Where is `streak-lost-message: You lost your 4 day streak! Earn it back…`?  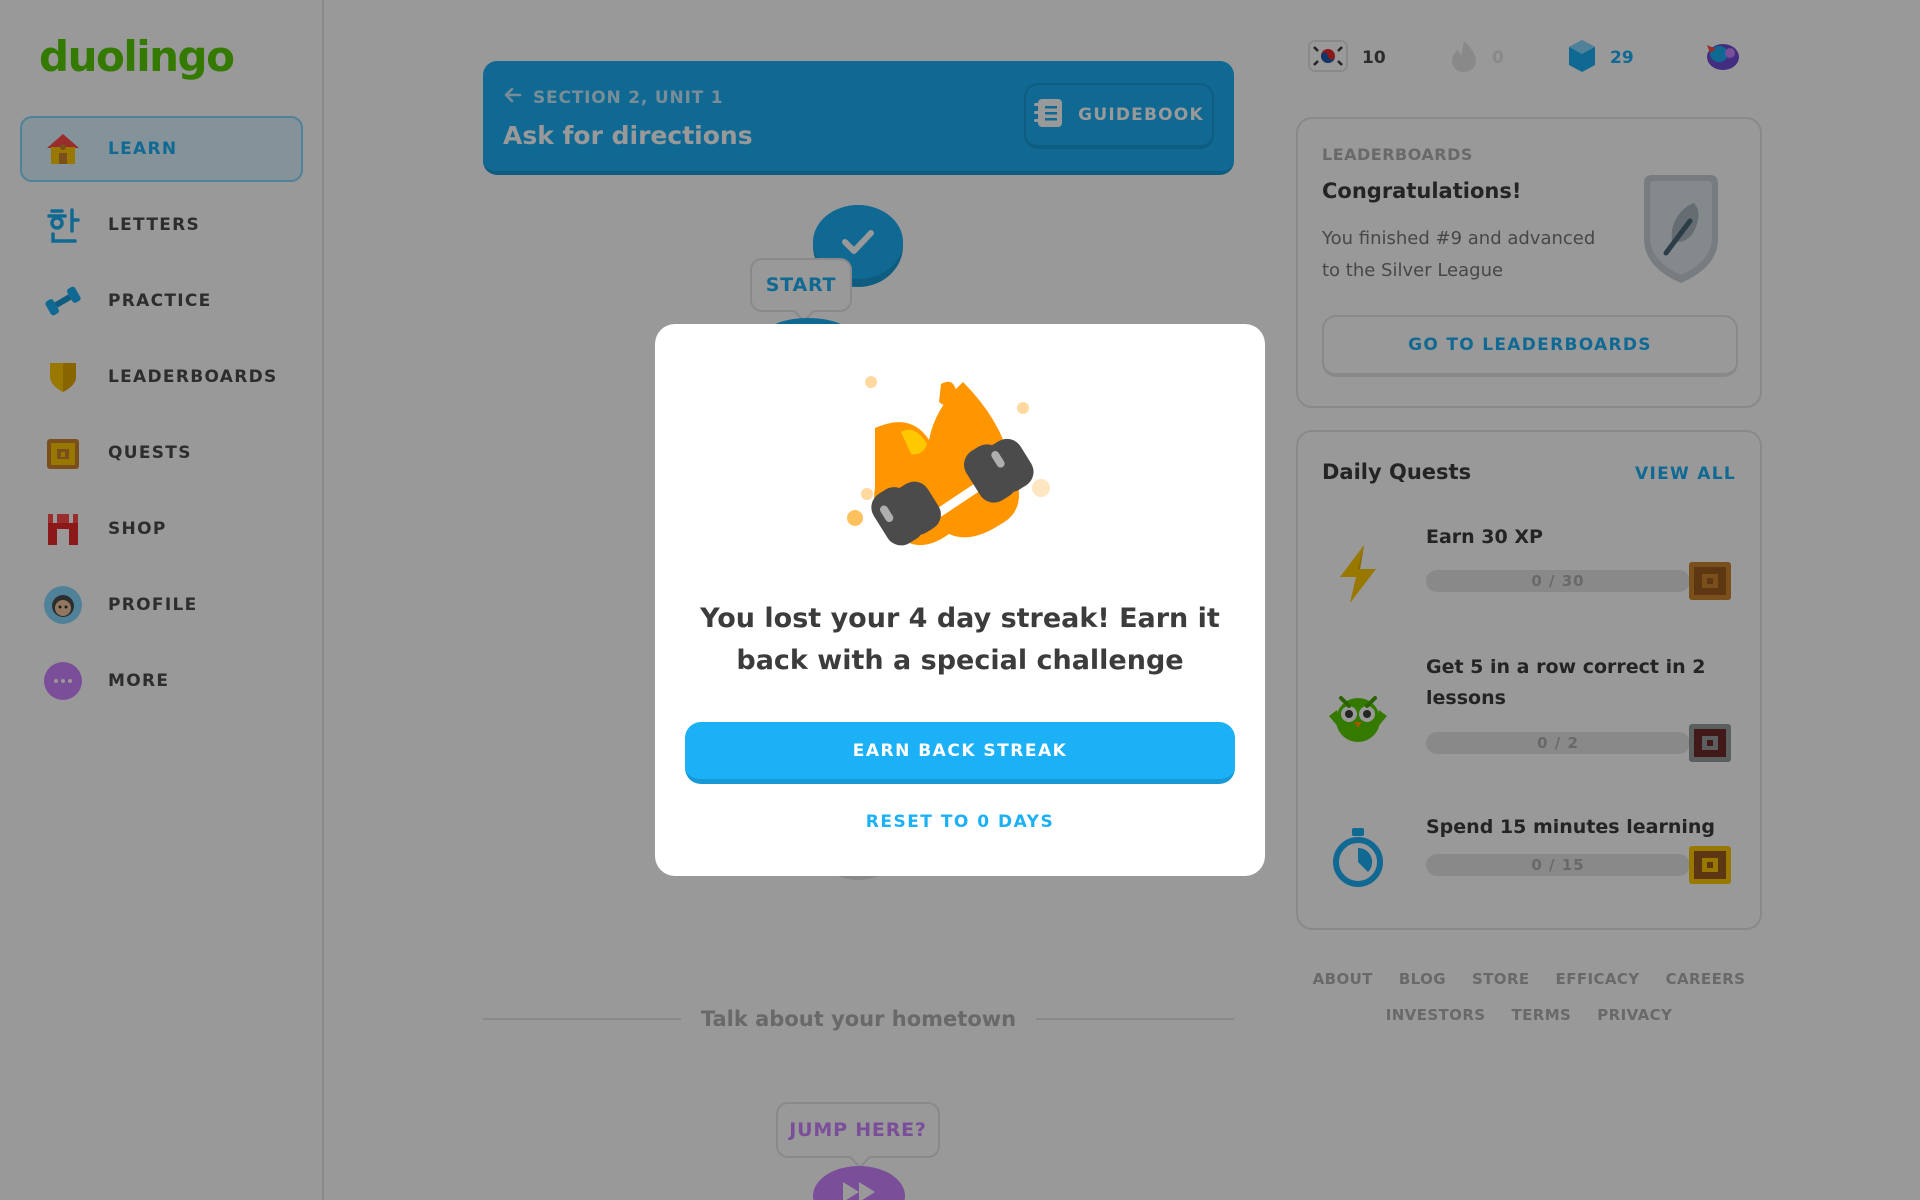
streak-lost-message: You lost your 4 day streak! Earn it back… is located at coordinates (960, 639).